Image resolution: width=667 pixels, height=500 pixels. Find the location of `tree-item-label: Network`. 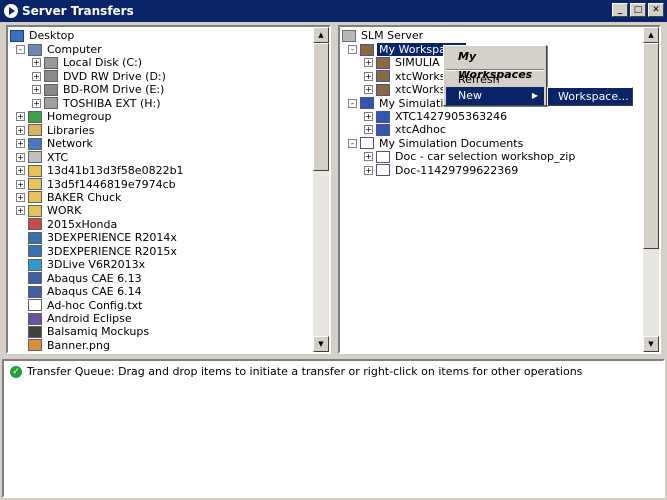

tree-item-label: Network is located at coordinates (70, 144).